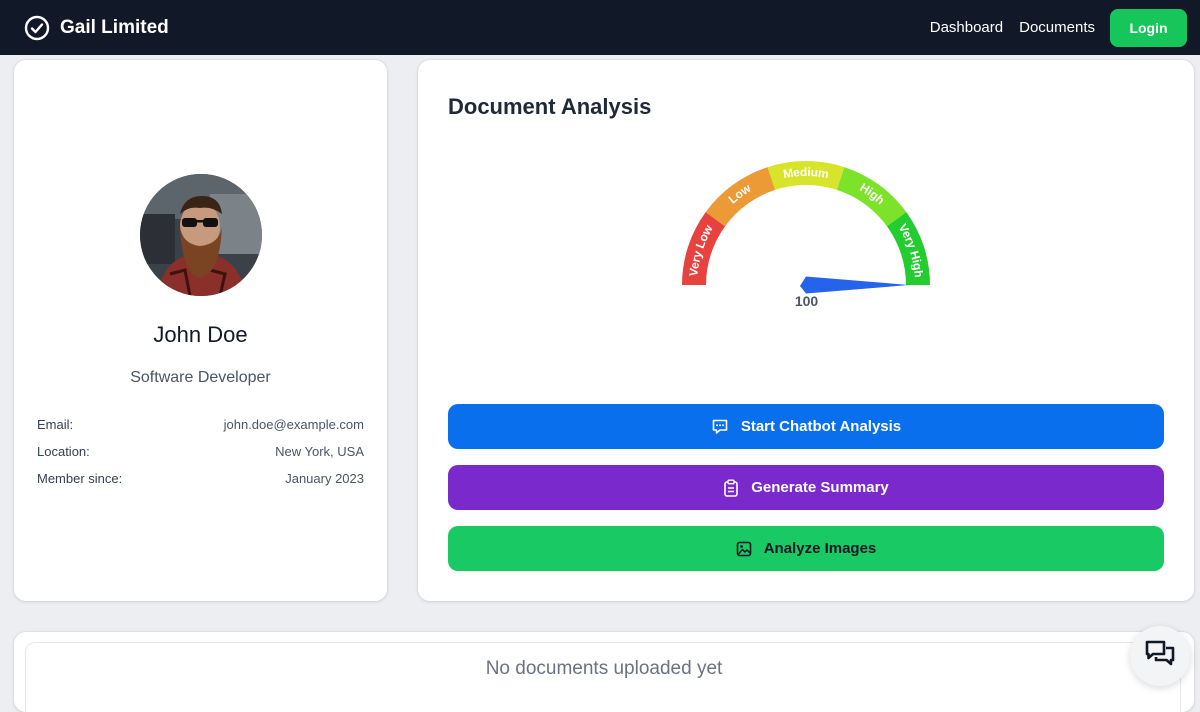 This screenshot has width=1200, height=712. Describe the element at coordinates (744, 549) in the screenshot. I see `image-icon` at that location.